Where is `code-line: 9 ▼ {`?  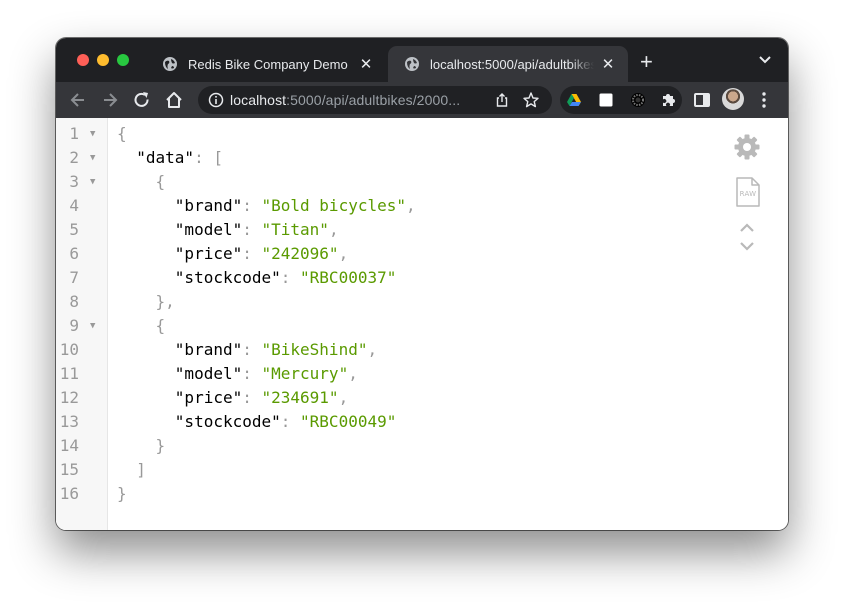 code-line: 9 ▼ { is located at coordinates (401, 326).